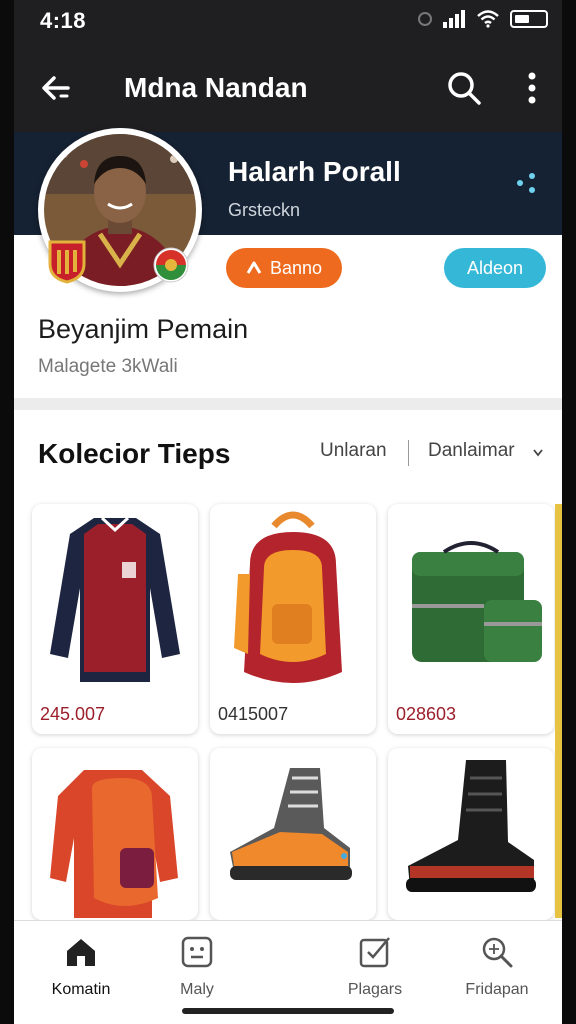  I want to click on status-time: 4:18, so click(63, 20).